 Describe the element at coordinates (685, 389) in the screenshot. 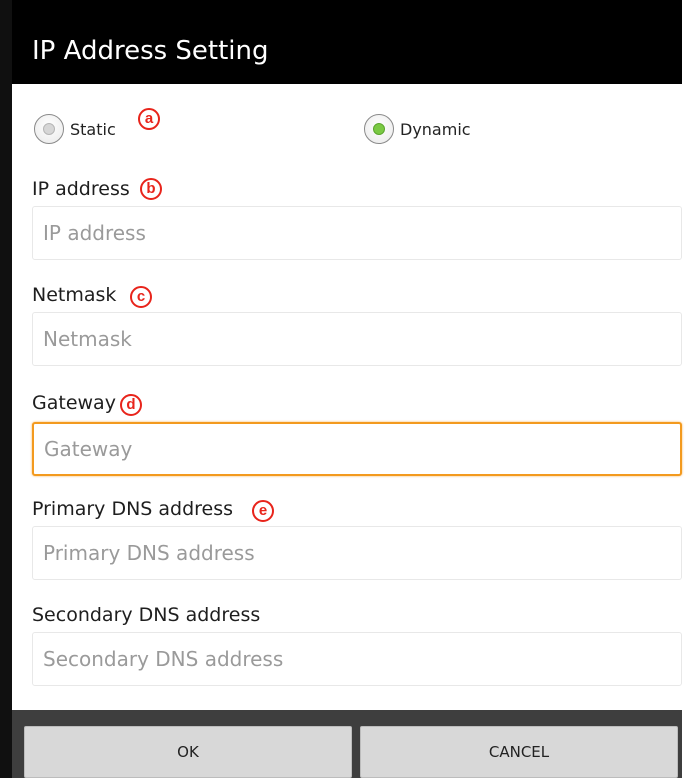

I see `window-frame-right` at that location.